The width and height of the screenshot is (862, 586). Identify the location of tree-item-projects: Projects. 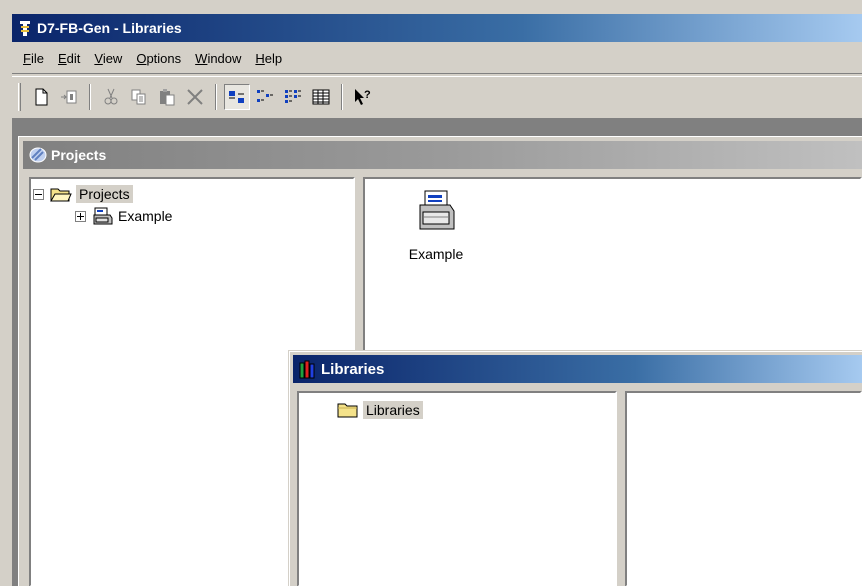
(83, 194).